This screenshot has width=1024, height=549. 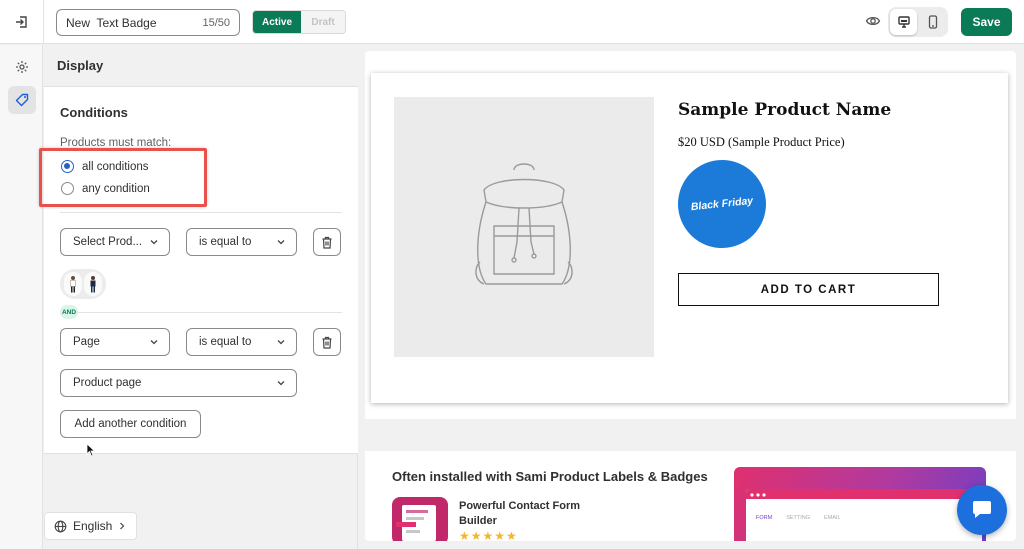 I want to click on globe-icon, so click(x=60, y=526).